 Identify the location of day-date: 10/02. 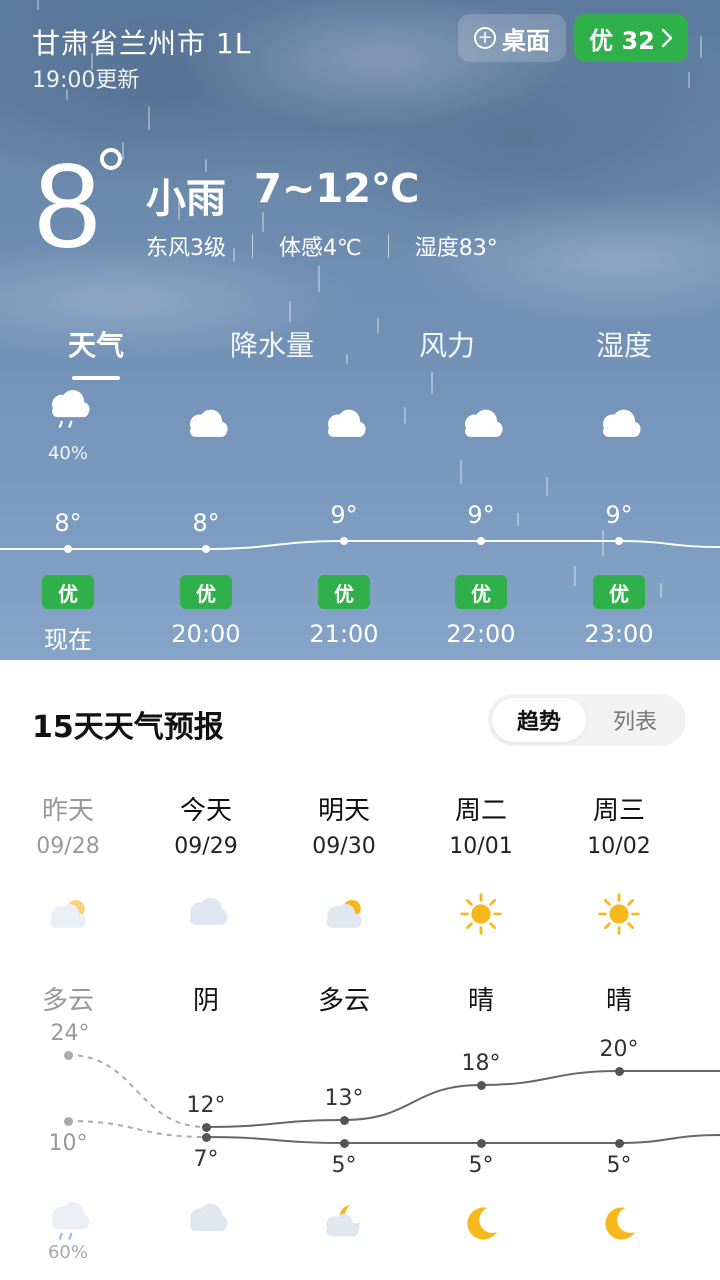
(619, 846).